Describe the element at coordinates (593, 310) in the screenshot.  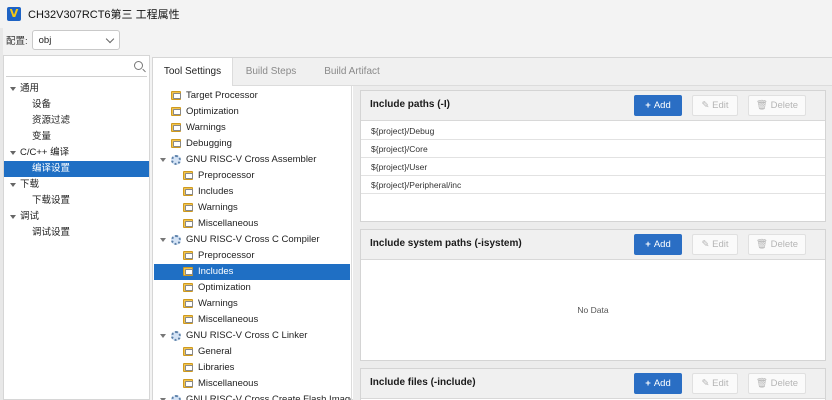
I see `empty-state-text: No Data` at that location.